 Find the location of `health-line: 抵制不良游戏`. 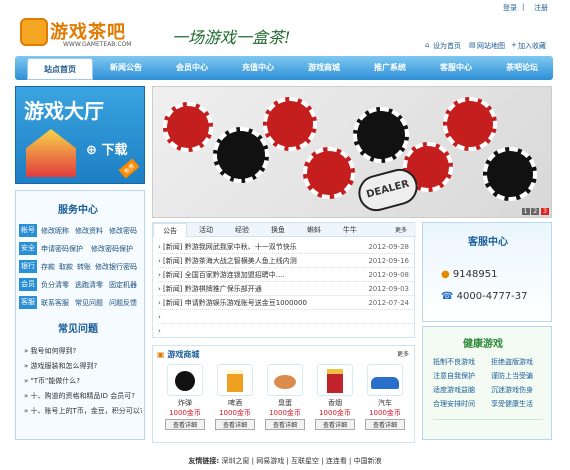

health-line: 抵制不良游戏 is located at coordinates (454, 362).